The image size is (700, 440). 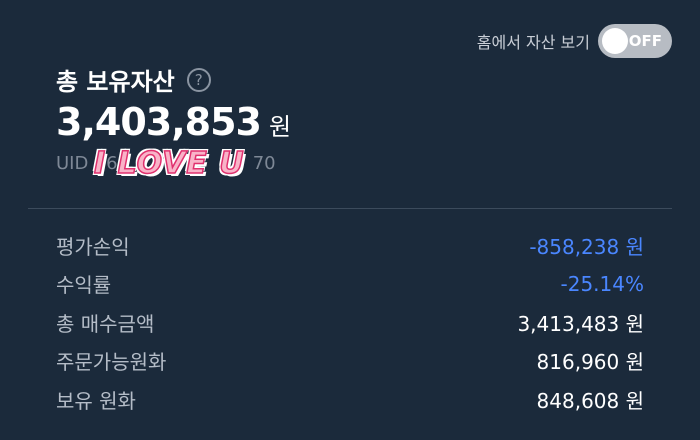 What do you see at coordinates (350, 208) in the screenshot?
I see `section-divider` at bounding box center [350, 208].